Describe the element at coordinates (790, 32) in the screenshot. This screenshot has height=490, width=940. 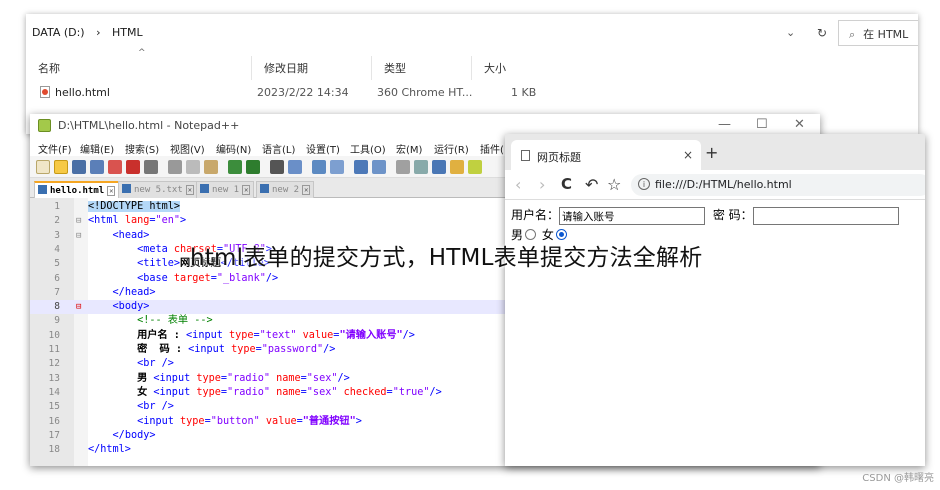
I see `address-dropdown-icon: ⌄` at that location.